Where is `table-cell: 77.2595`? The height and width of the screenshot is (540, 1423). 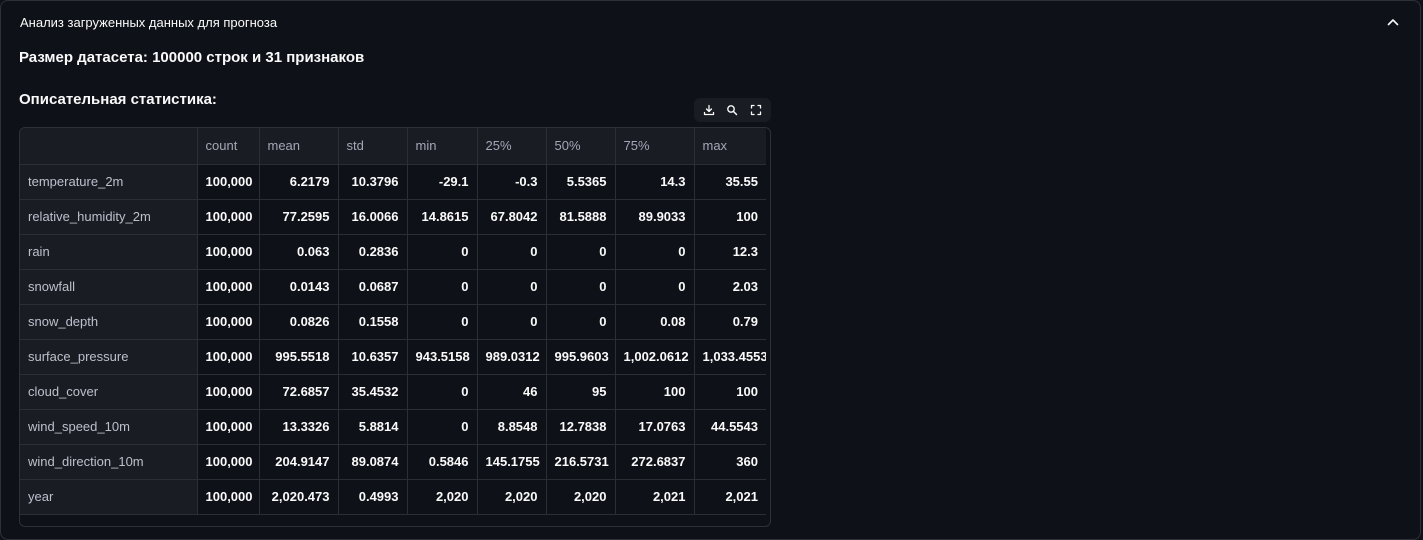 table-cell: 77.2595 is located at coordinates (299, 217).